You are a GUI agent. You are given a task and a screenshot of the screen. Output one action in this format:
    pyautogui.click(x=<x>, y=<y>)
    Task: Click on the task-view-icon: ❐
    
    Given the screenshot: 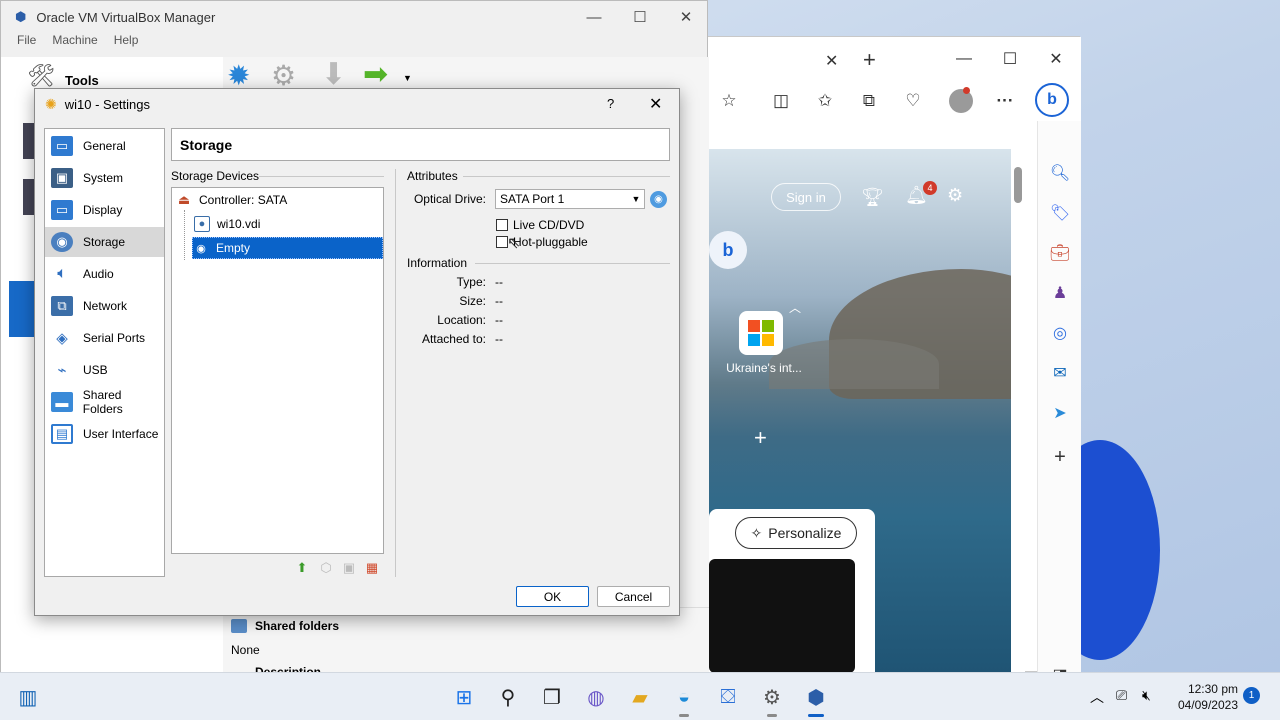 What is the action you would take?
    pyautogui.click(x=552, y=697)
    